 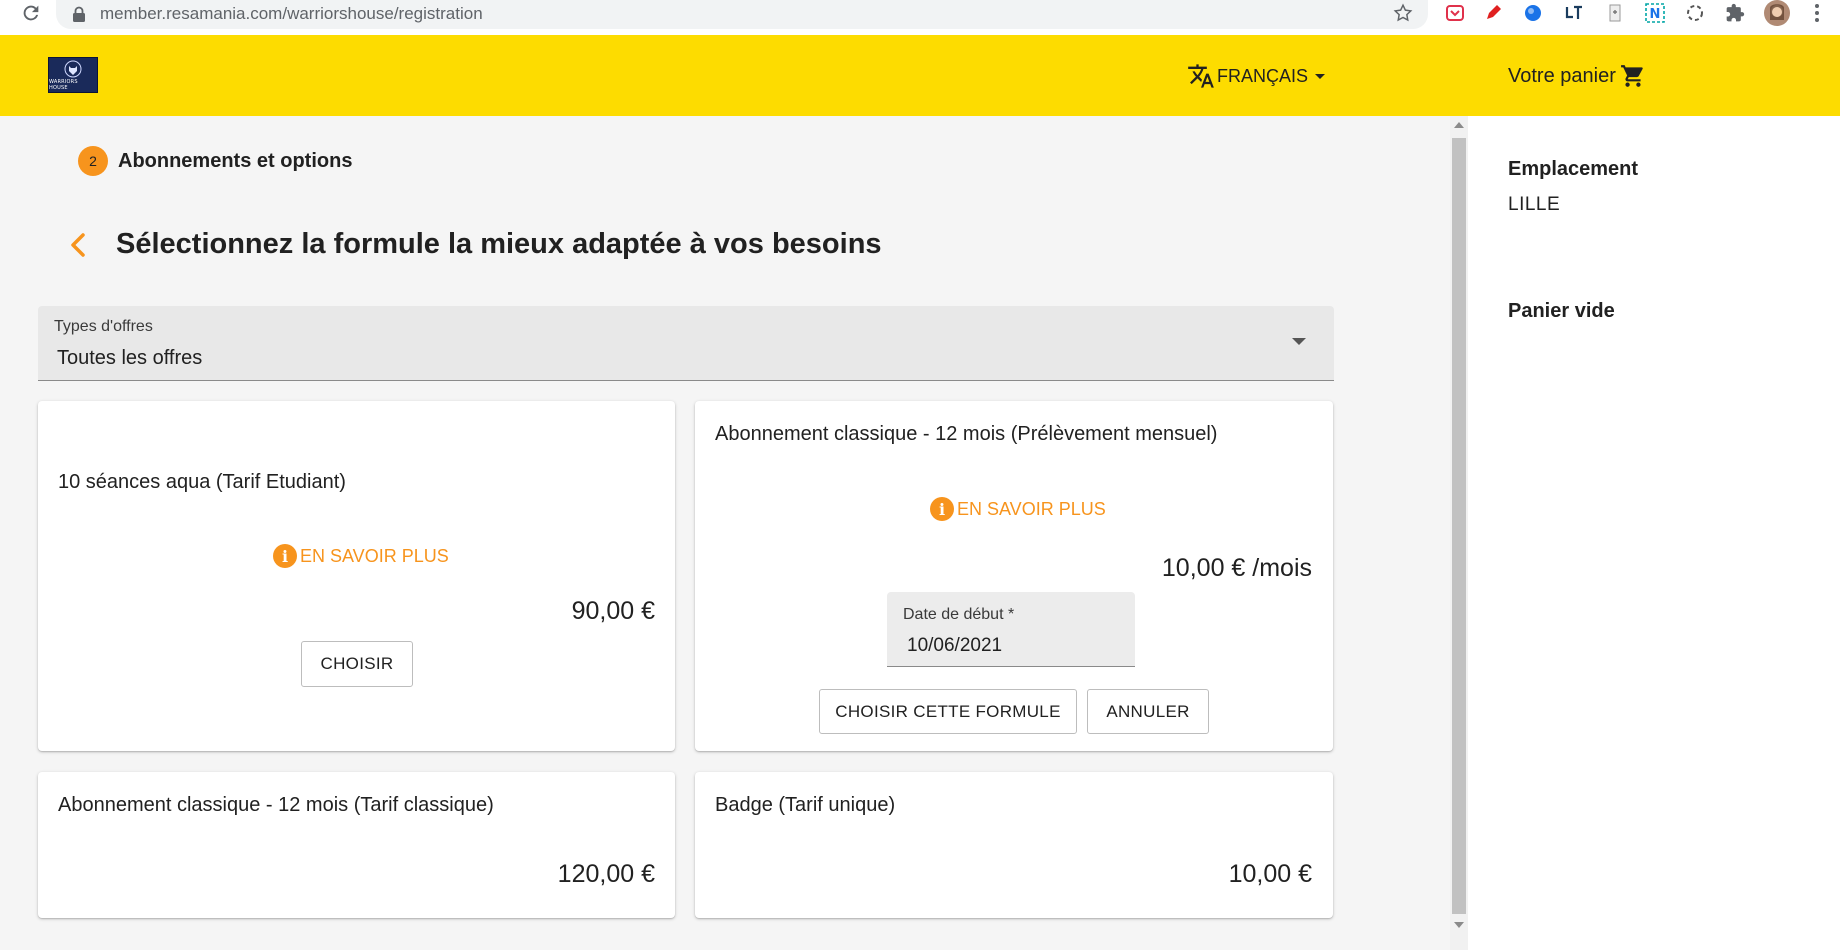 What do you see at coordinates (1403, 13) in the screenshot?
I see `bookmark-star-icon` at bounding box center [1403, 13].